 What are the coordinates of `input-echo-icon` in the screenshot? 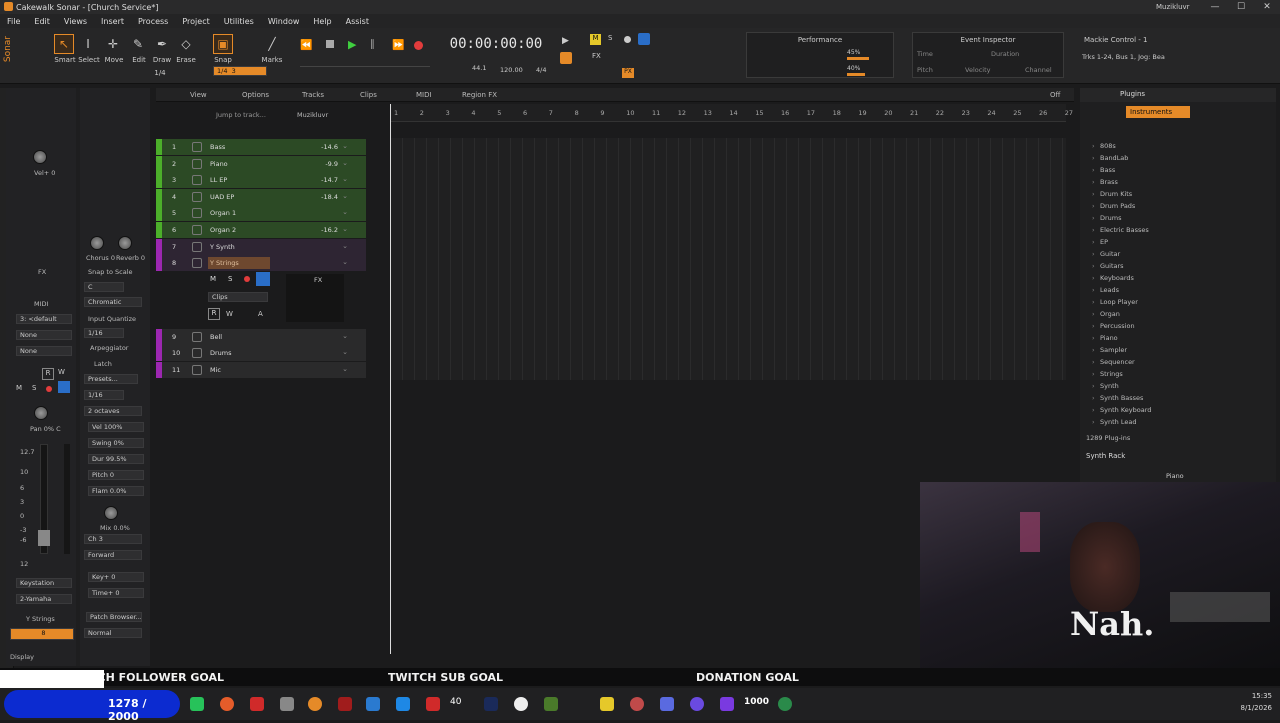 It's located at (644, 39).